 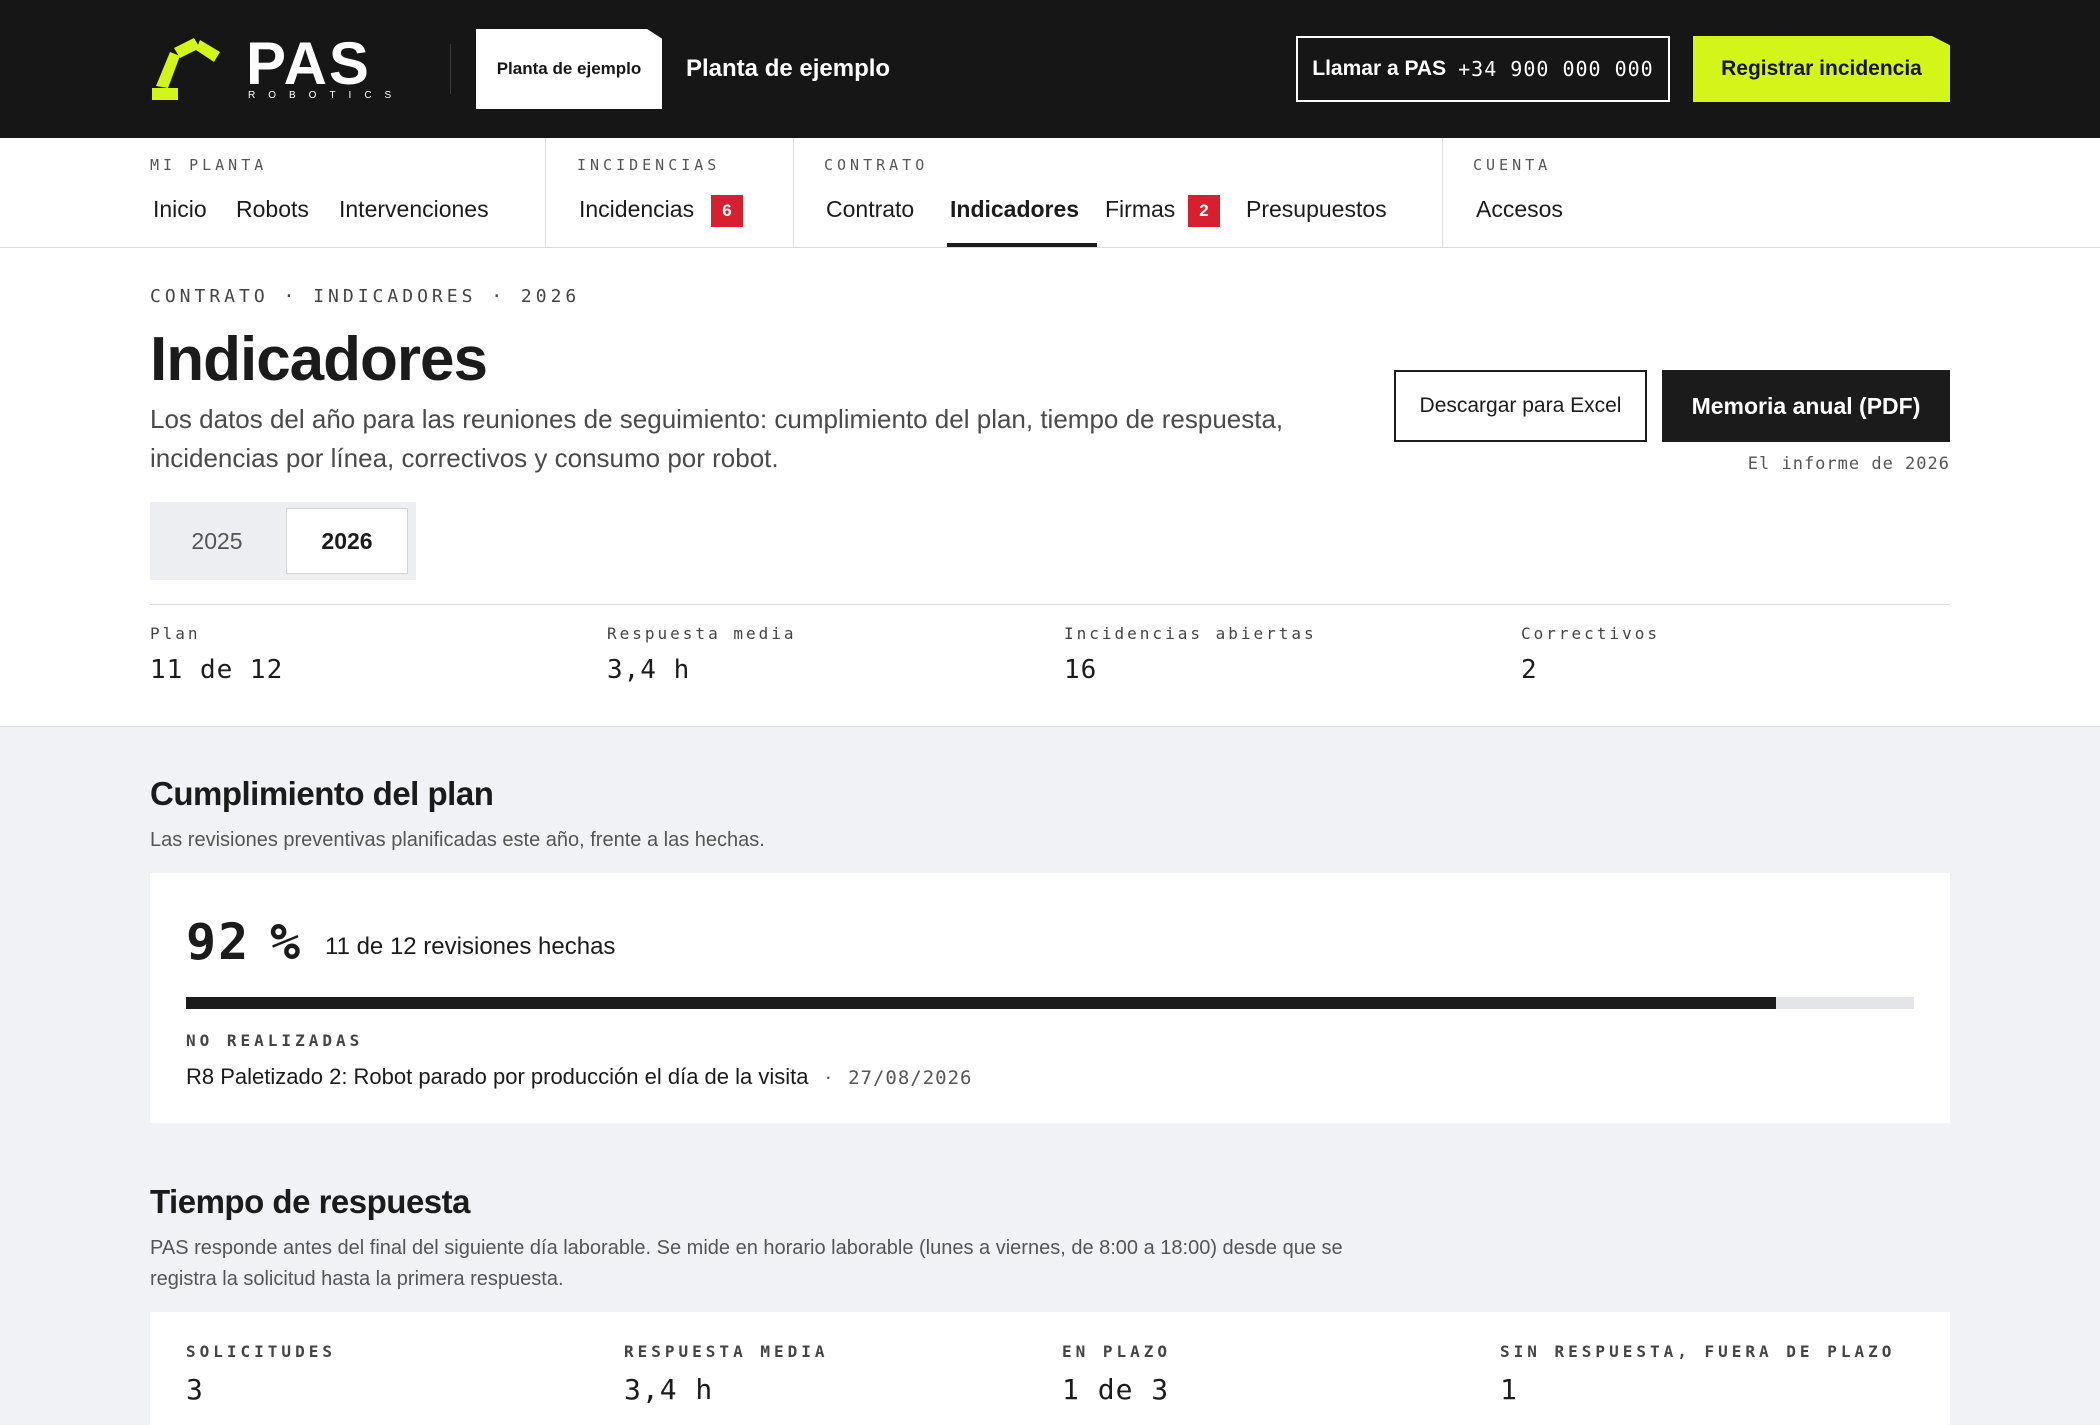 I want to click on kpi-divider, so click(x=1050, y=604).